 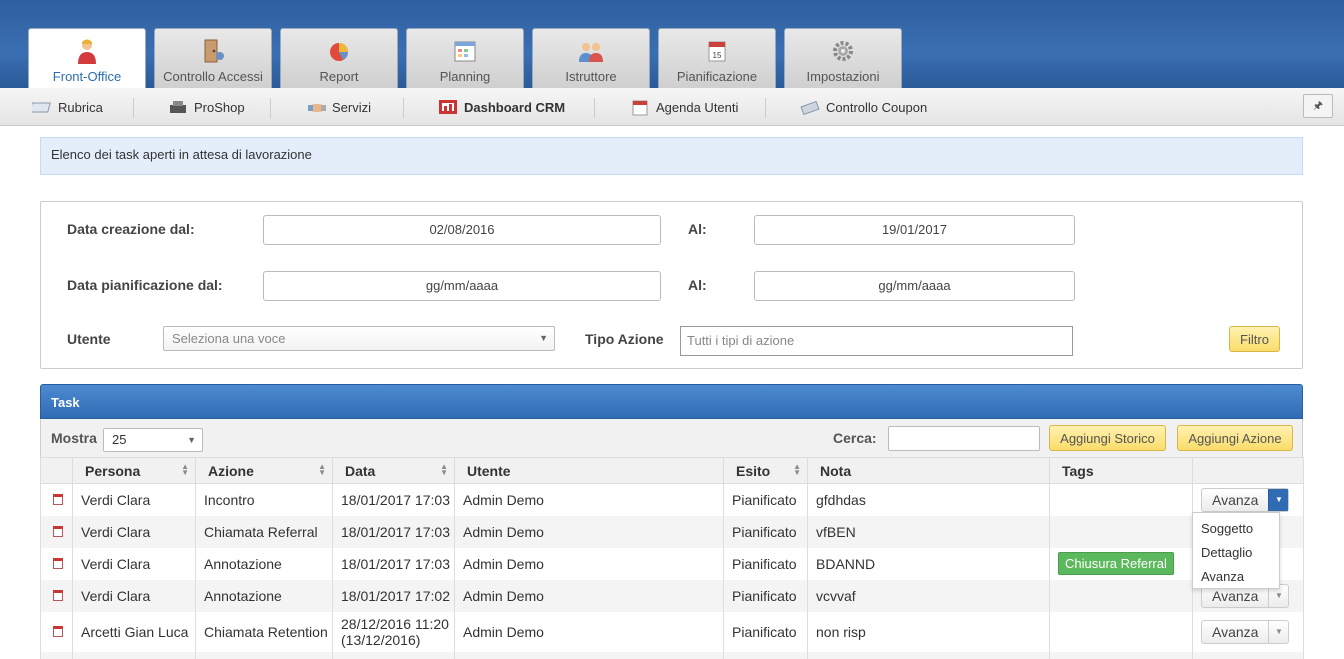 I want to click on menu-item-dettaglio: Dettaglio, so click(x=1236, y=554).